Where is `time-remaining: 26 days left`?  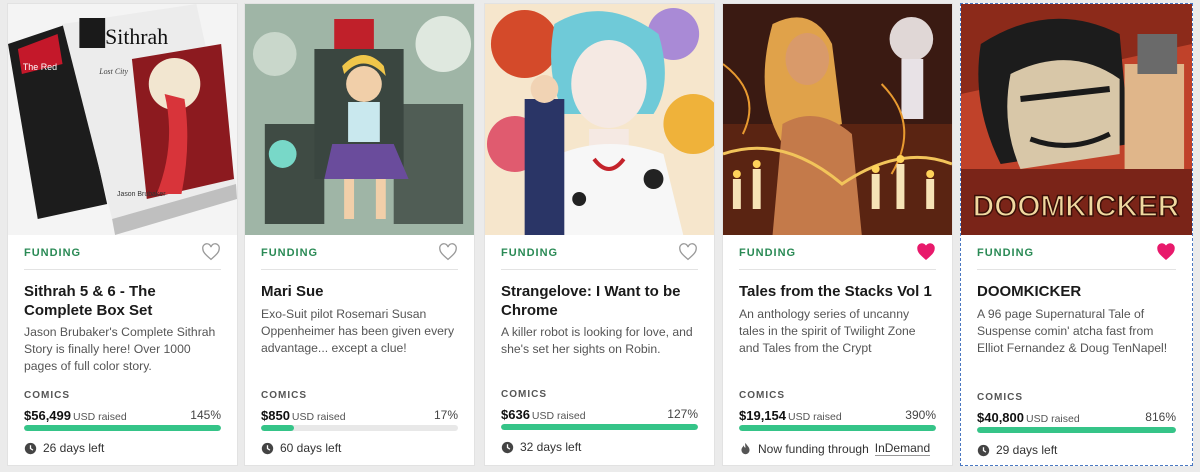
time-remaining: 26 days left is located at coordinates (64, 448).